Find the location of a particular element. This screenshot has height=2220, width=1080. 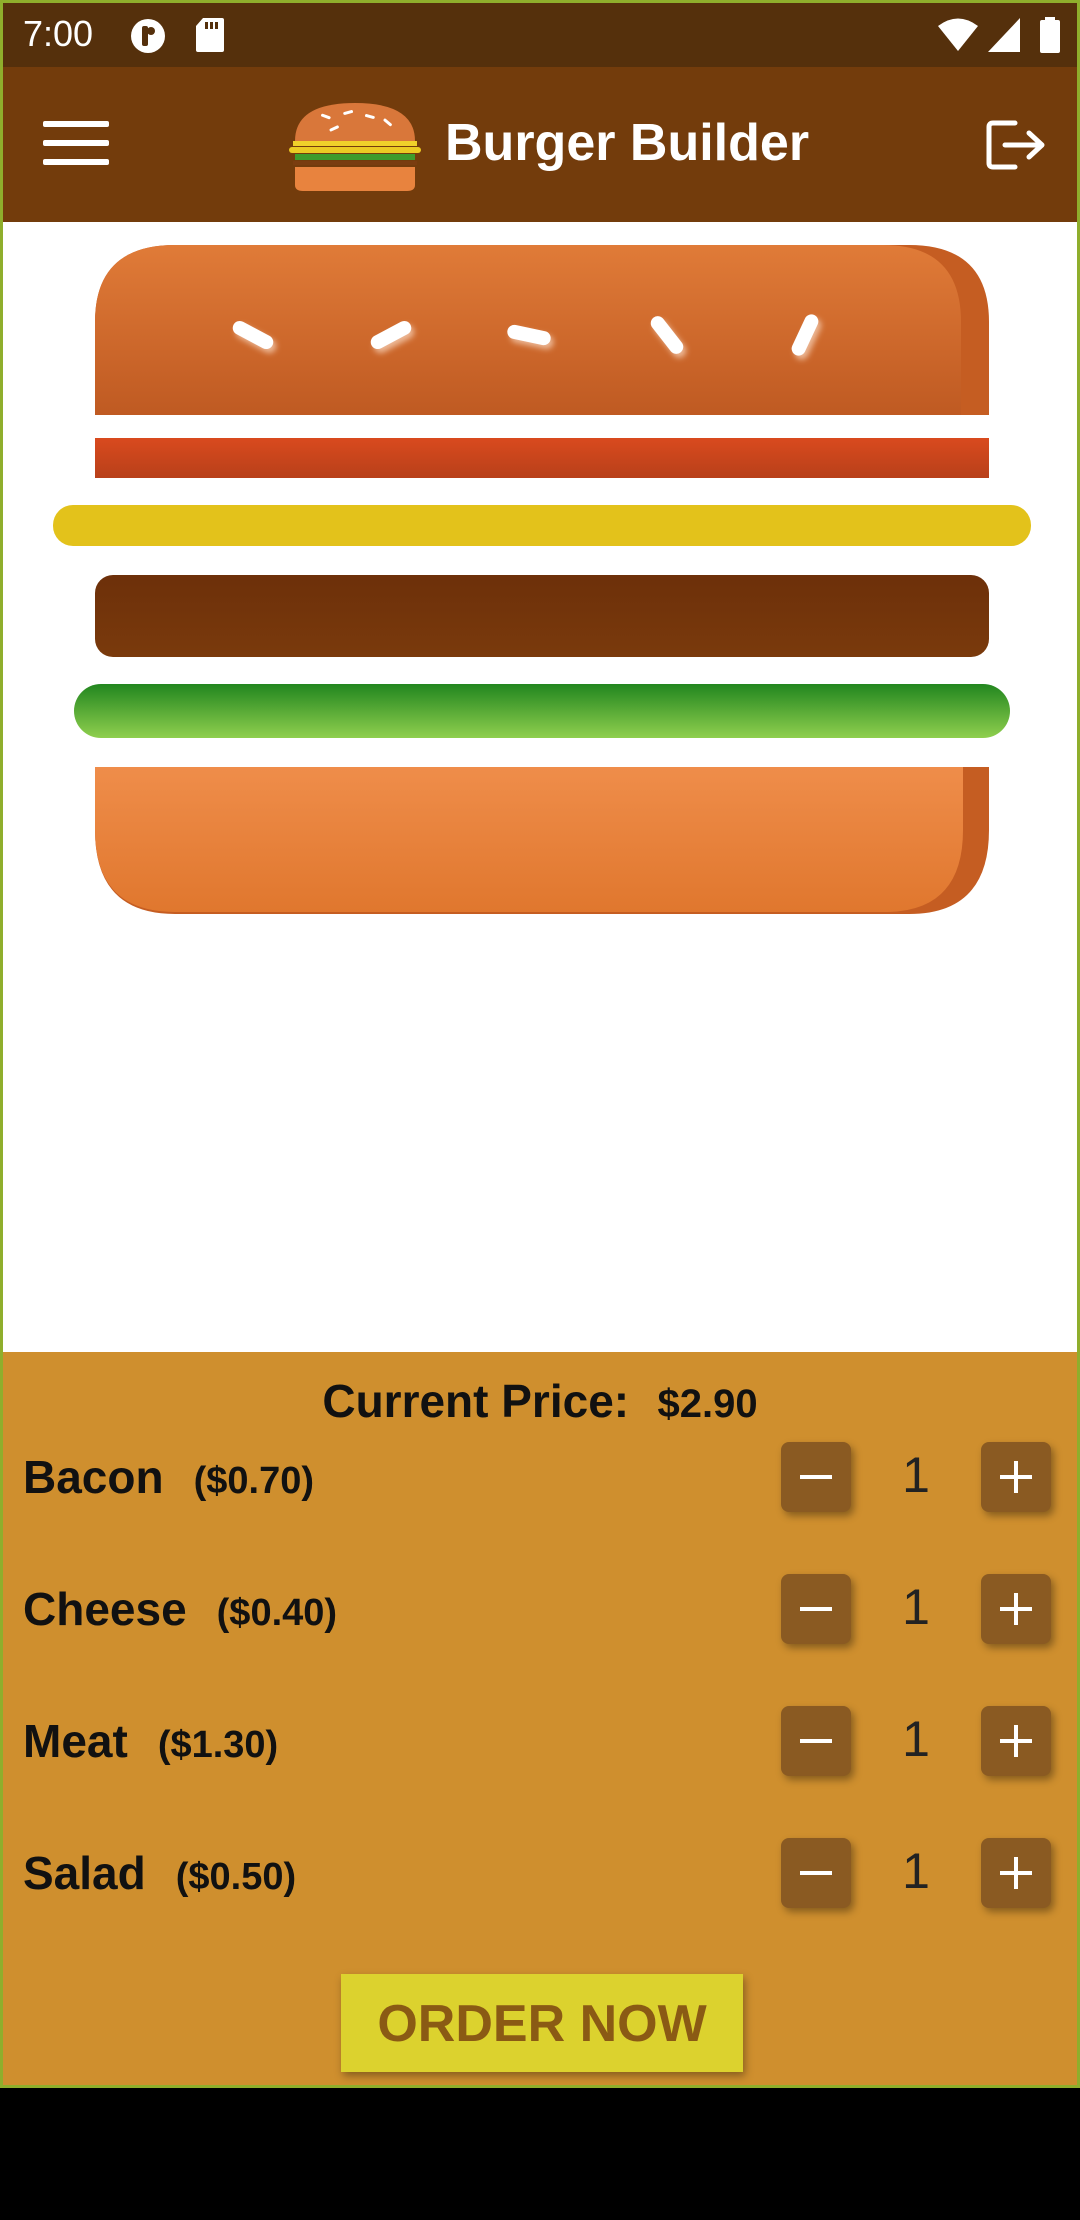

add-meat-button is located at coordinates (1016, 1741).